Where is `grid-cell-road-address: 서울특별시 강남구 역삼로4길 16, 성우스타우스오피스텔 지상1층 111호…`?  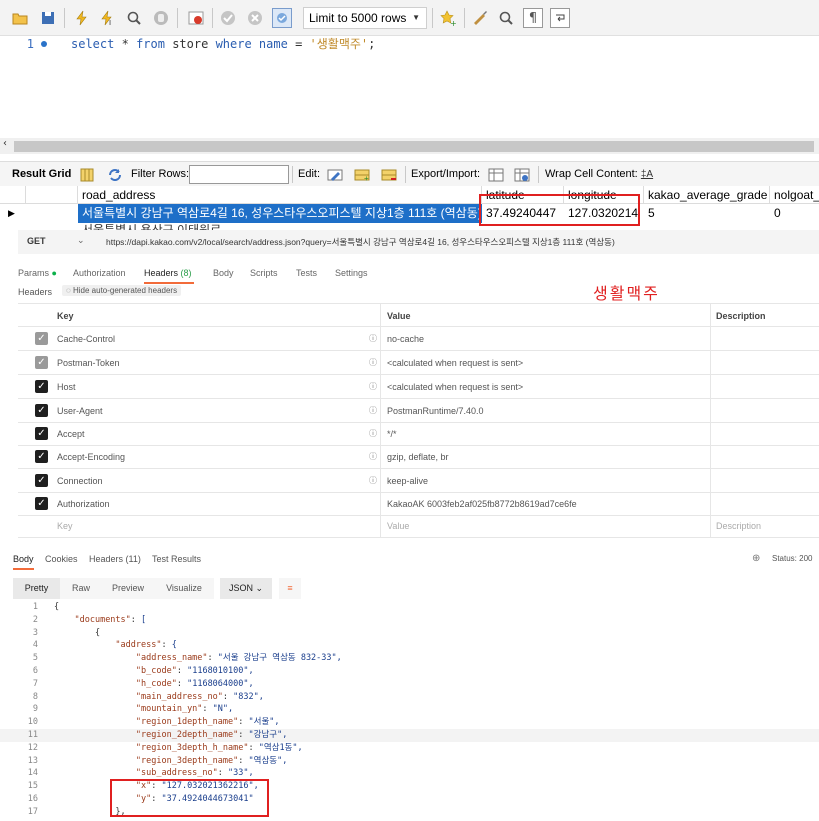
grid-cell-road-address: 서울특별시 강남구 역삼로4길 16, 성우스타우스오피스텔 지상1층 111호… is located at coordinates (280, 213).